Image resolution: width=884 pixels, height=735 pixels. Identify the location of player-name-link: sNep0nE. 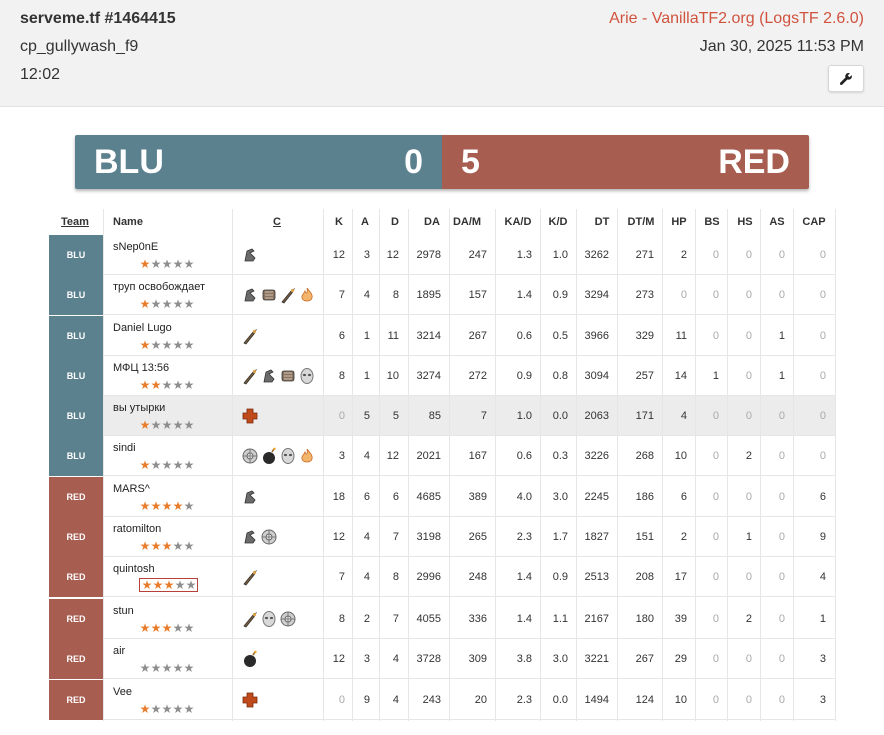
(135, 247).